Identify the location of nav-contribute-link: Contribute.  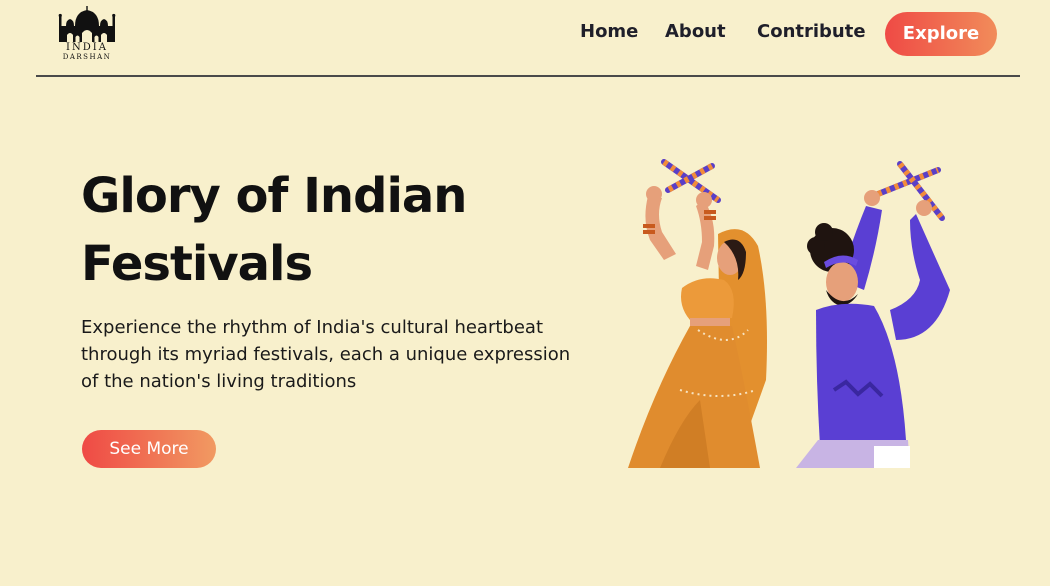
(811, 32).